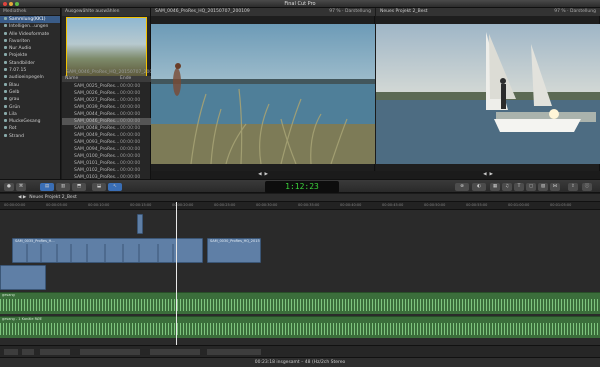 Image resolution: width=600 pixels, height=367 pixels. I want to click on library-item: Grün, so click(30, 107).